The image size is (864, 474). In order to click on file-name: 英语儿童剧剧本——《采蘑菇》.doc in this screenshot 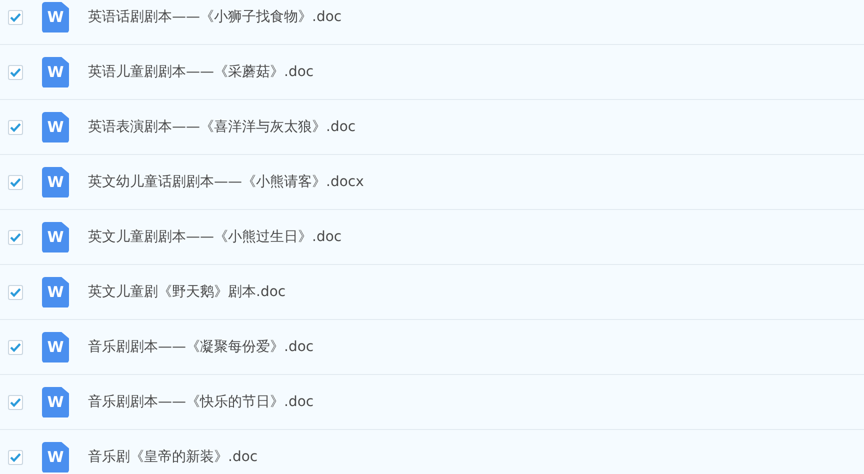, I will do `click(201, 72)`.